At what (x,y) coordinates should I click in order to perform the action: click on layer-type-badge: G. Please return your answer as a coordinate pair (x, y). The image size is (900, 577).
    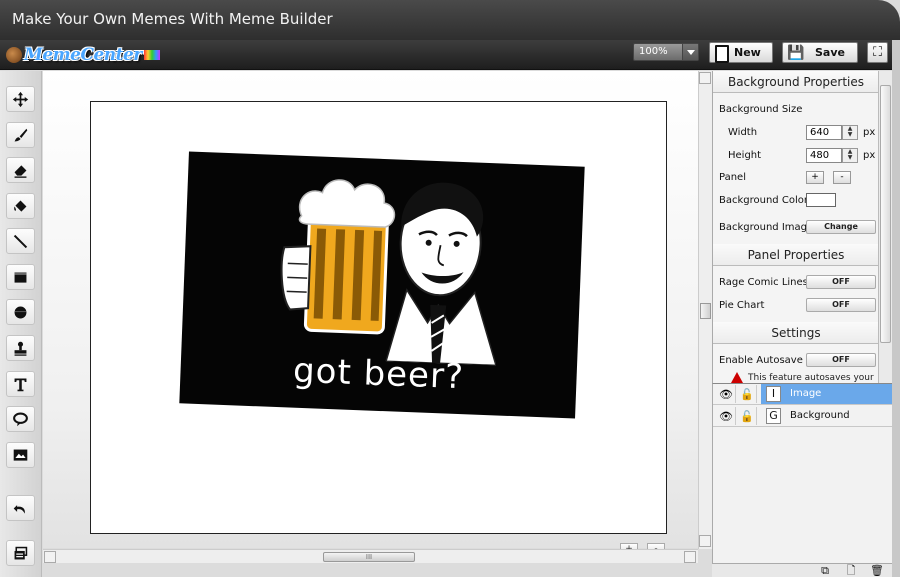
    Looking at the image, I should click on (773, 416).